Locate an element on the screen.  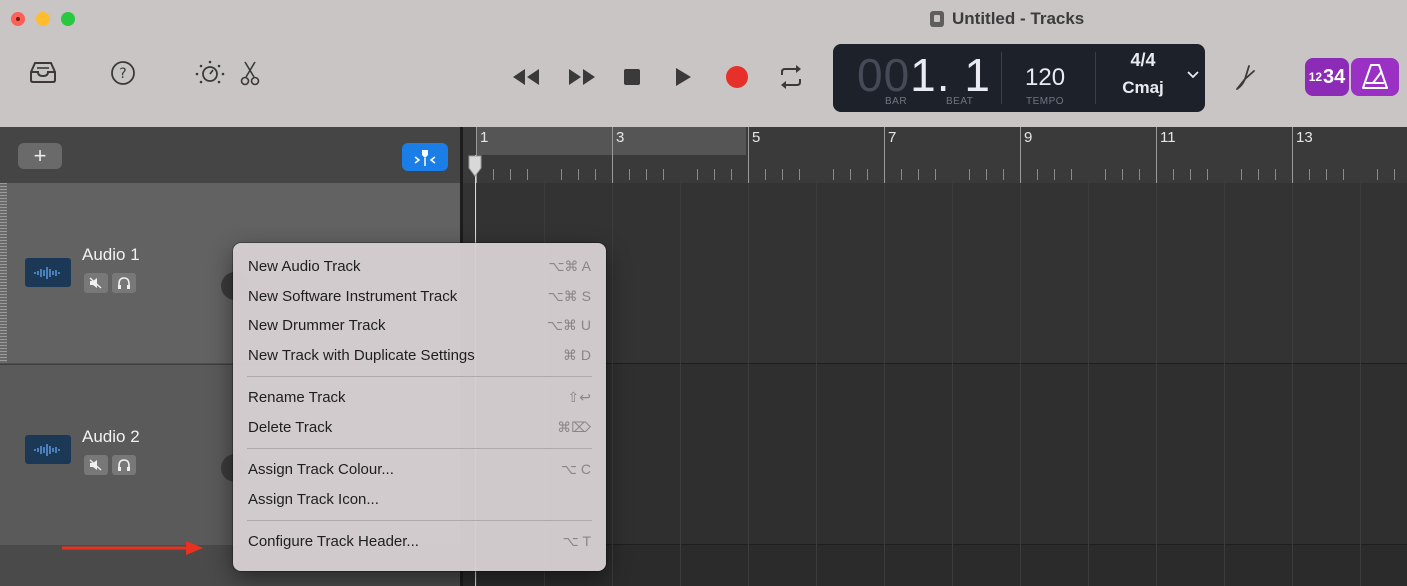
menu-item-new-track-duplicate-settings: New Track with Duplicate Settings ⌘ D is located at coordinates (419, 356).